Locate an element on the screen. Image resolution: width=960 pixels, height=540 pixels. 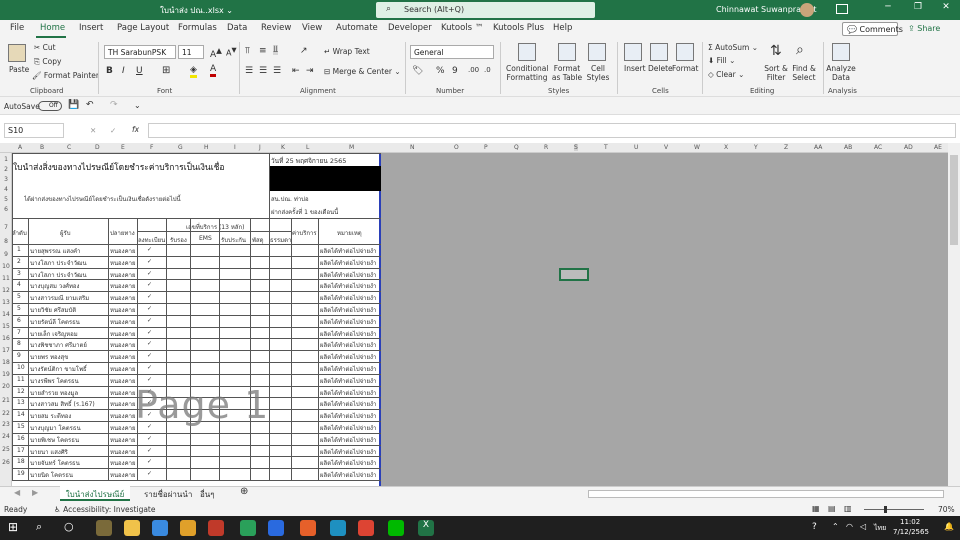
conditional-formatting-icon is located at coordinates (527, 52).